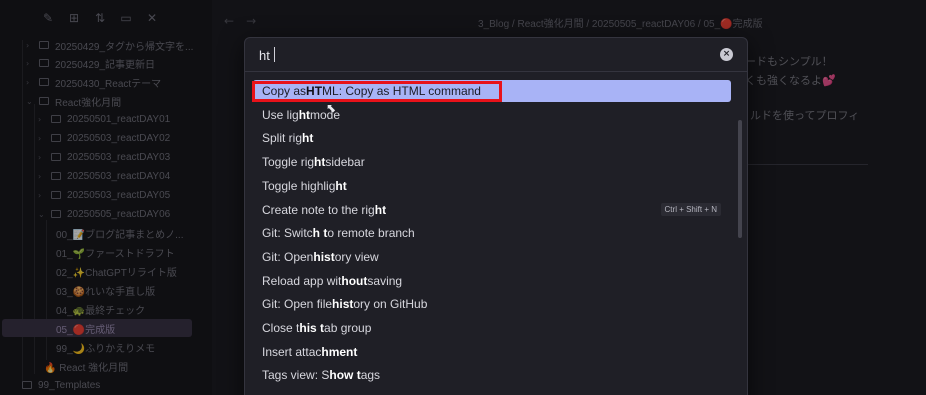  I want to click on command-result-selected: Copy as HT ML: Copy as HTML command, so click(492, 91).